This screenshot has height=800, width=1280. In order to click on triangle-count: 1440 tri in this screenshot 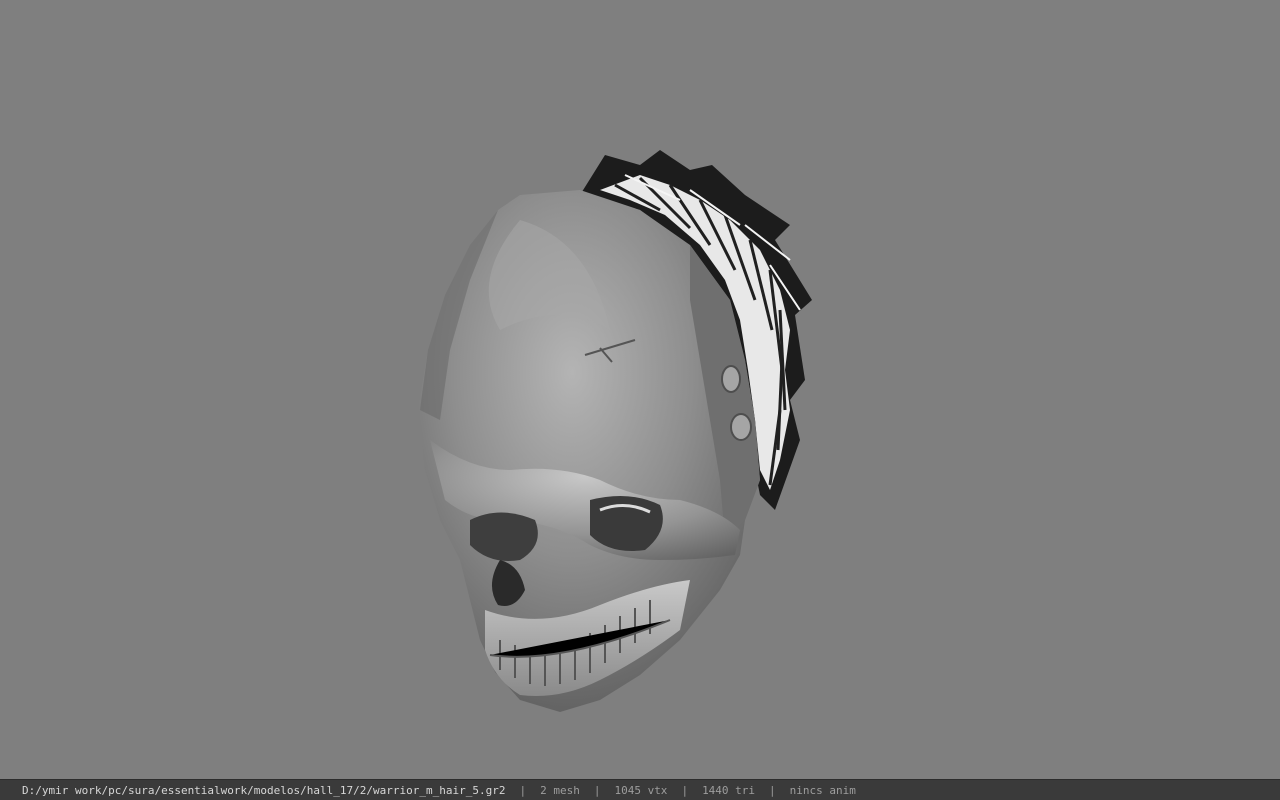, I will do `click(729, 790)`.